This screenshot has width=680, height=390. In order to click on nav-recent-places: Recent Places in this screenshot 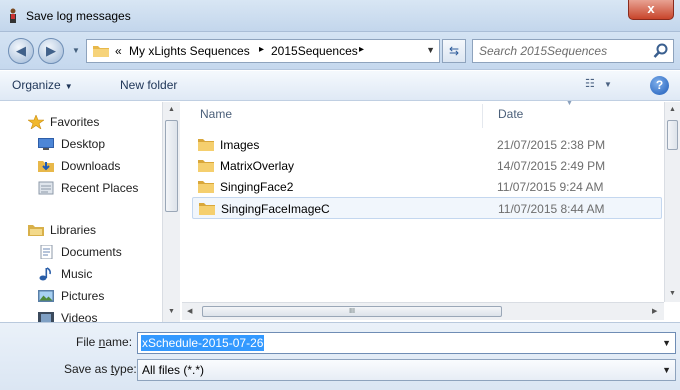, I will do `click(81, 188)`.